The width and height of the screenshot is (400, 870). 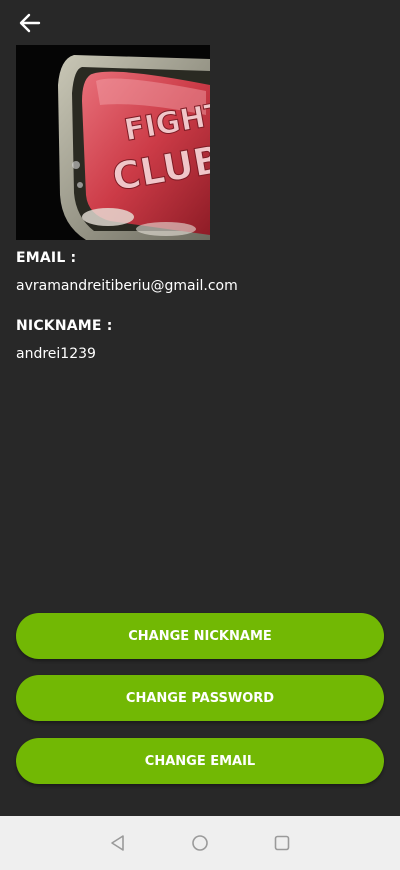 I want to click on nav-home-button, so click(x=200, y=843).